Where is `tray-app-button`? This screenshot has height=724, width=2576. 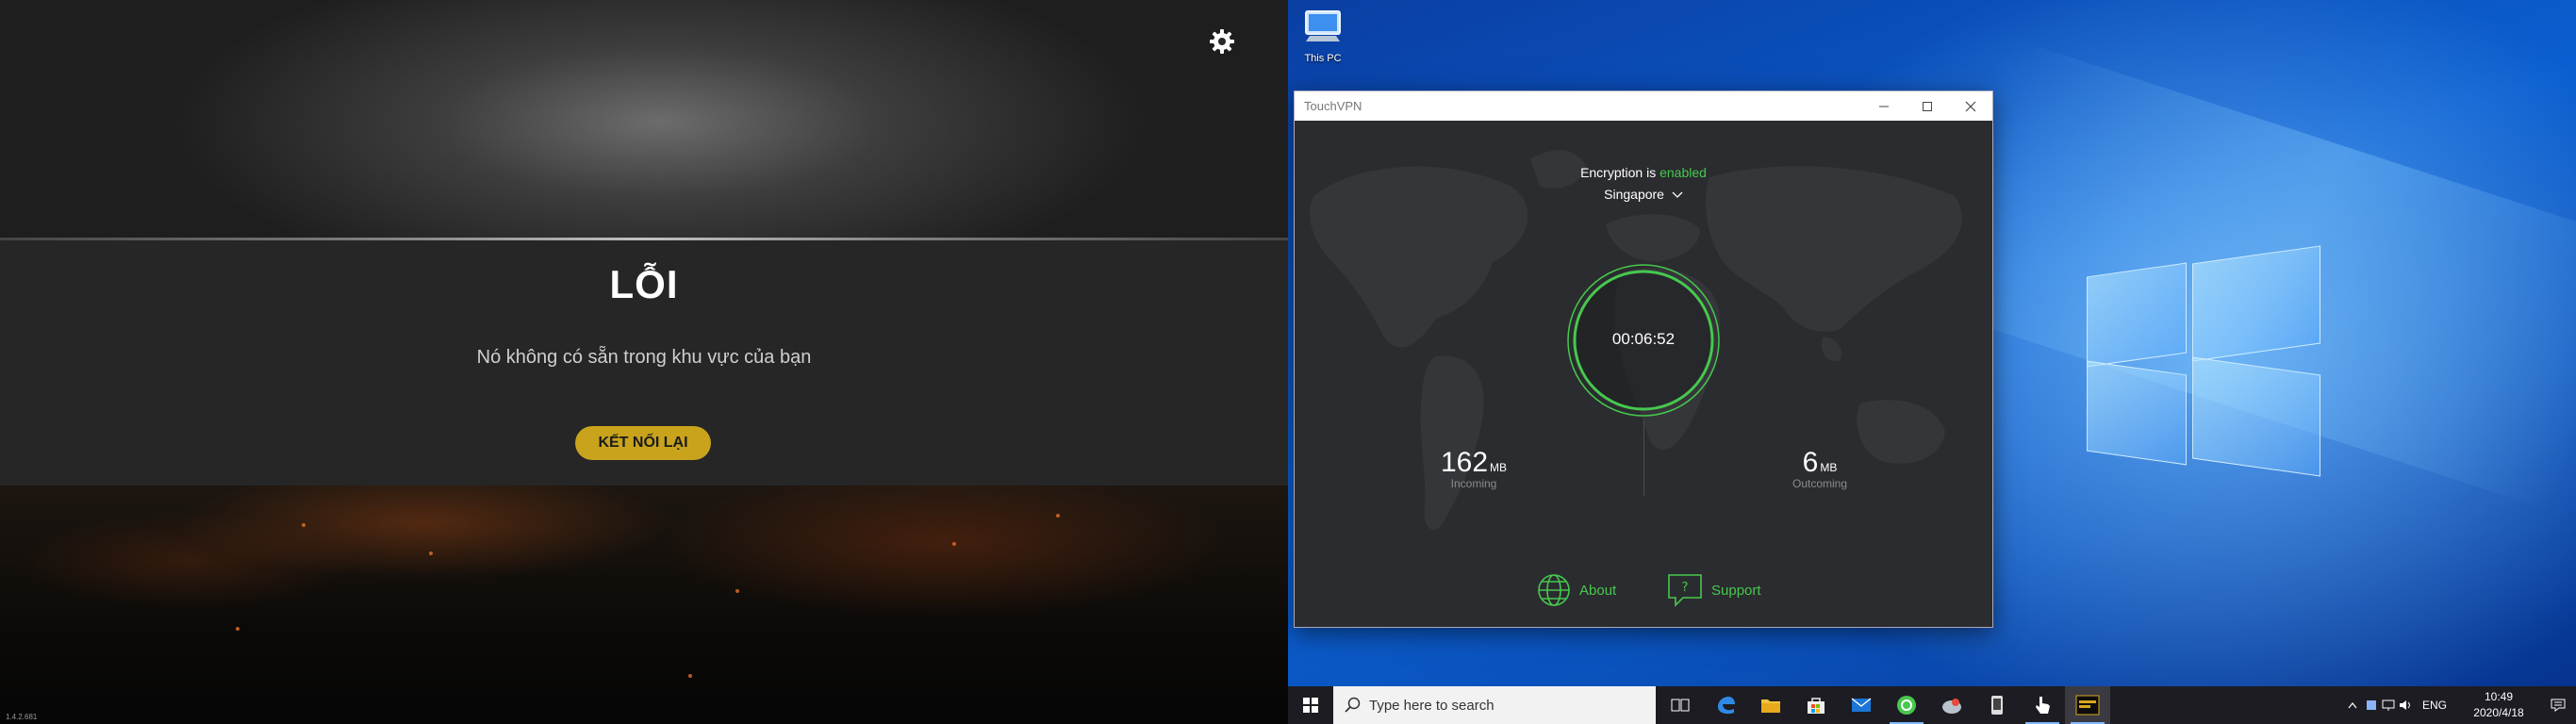
tray-app-button is located at coordinates (2371, 705).